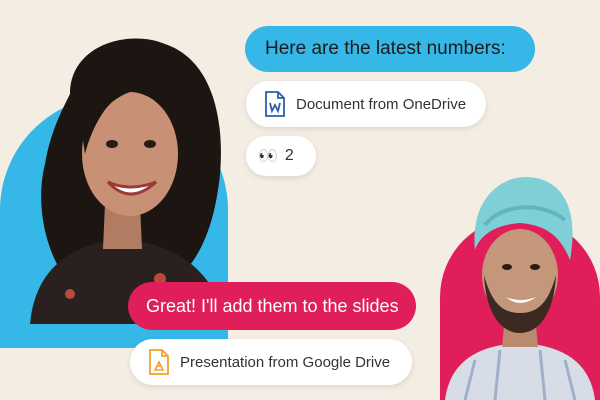  Describe the element at coordinates (289, 155) in the screenshot. I see `reaction-count: 2` at that location.